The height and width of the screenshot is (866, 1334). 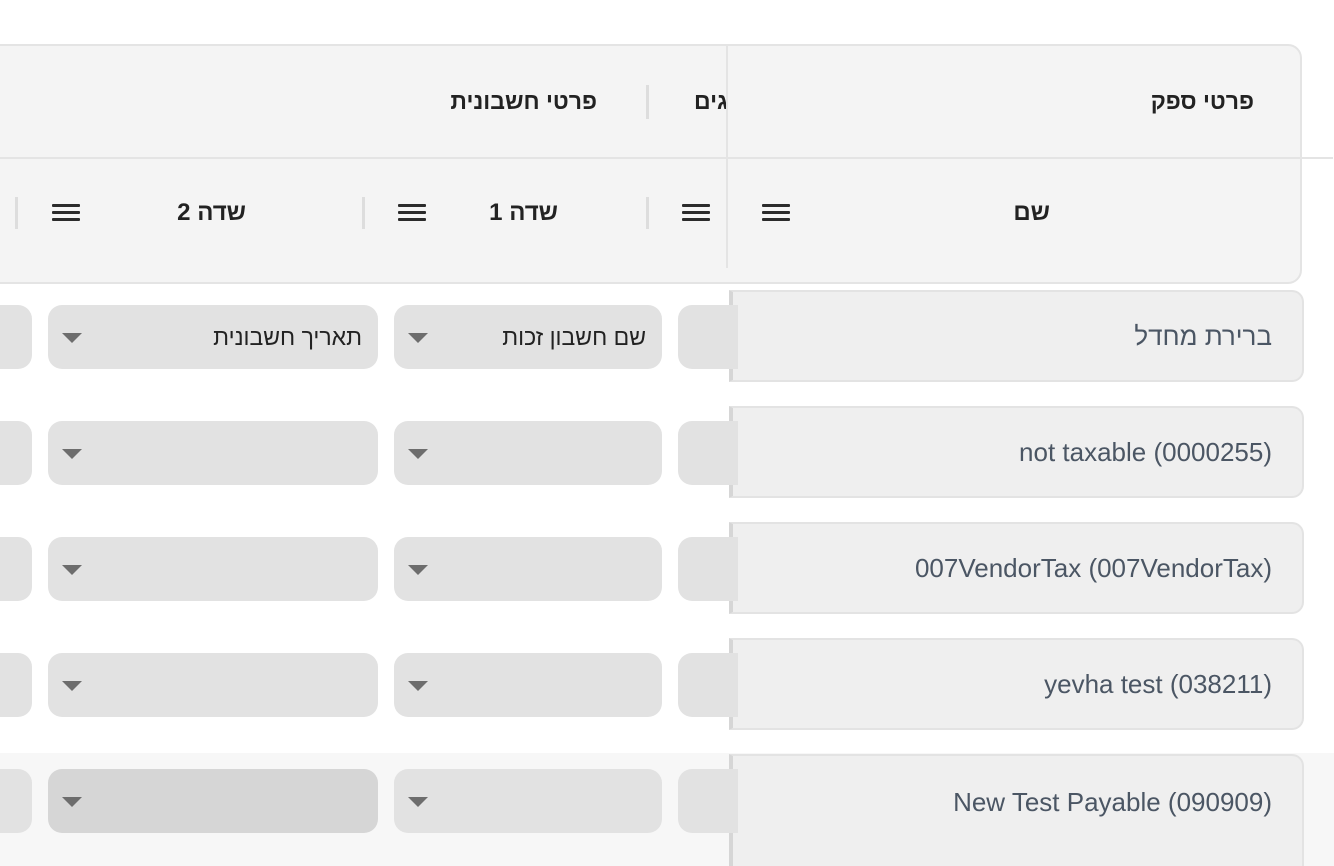 I want to click on group-header-partial-label: גים, so click(x=710, y=101).